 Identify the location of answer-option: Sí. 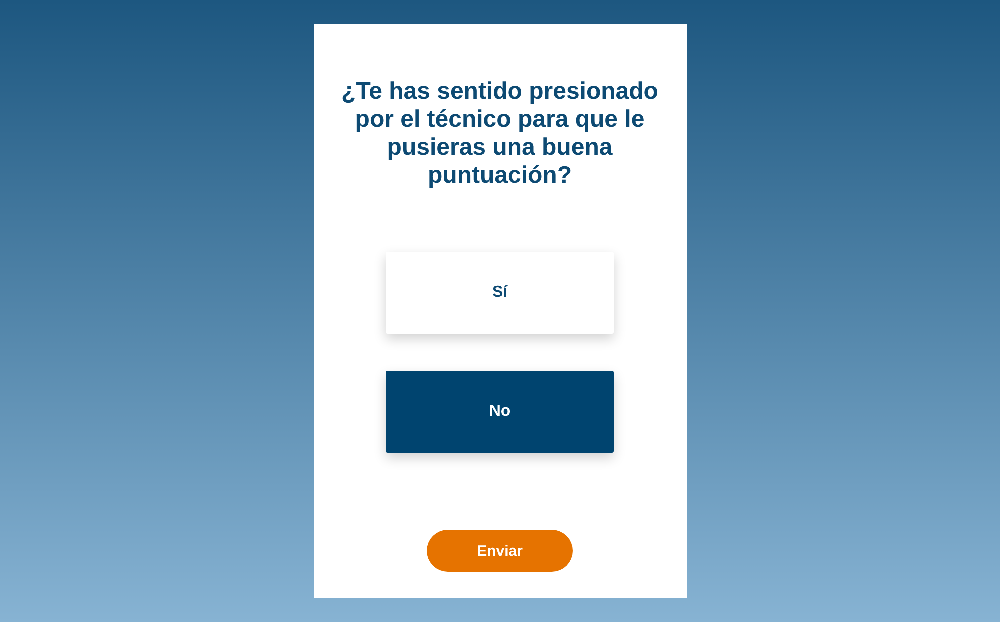
(500, 293).